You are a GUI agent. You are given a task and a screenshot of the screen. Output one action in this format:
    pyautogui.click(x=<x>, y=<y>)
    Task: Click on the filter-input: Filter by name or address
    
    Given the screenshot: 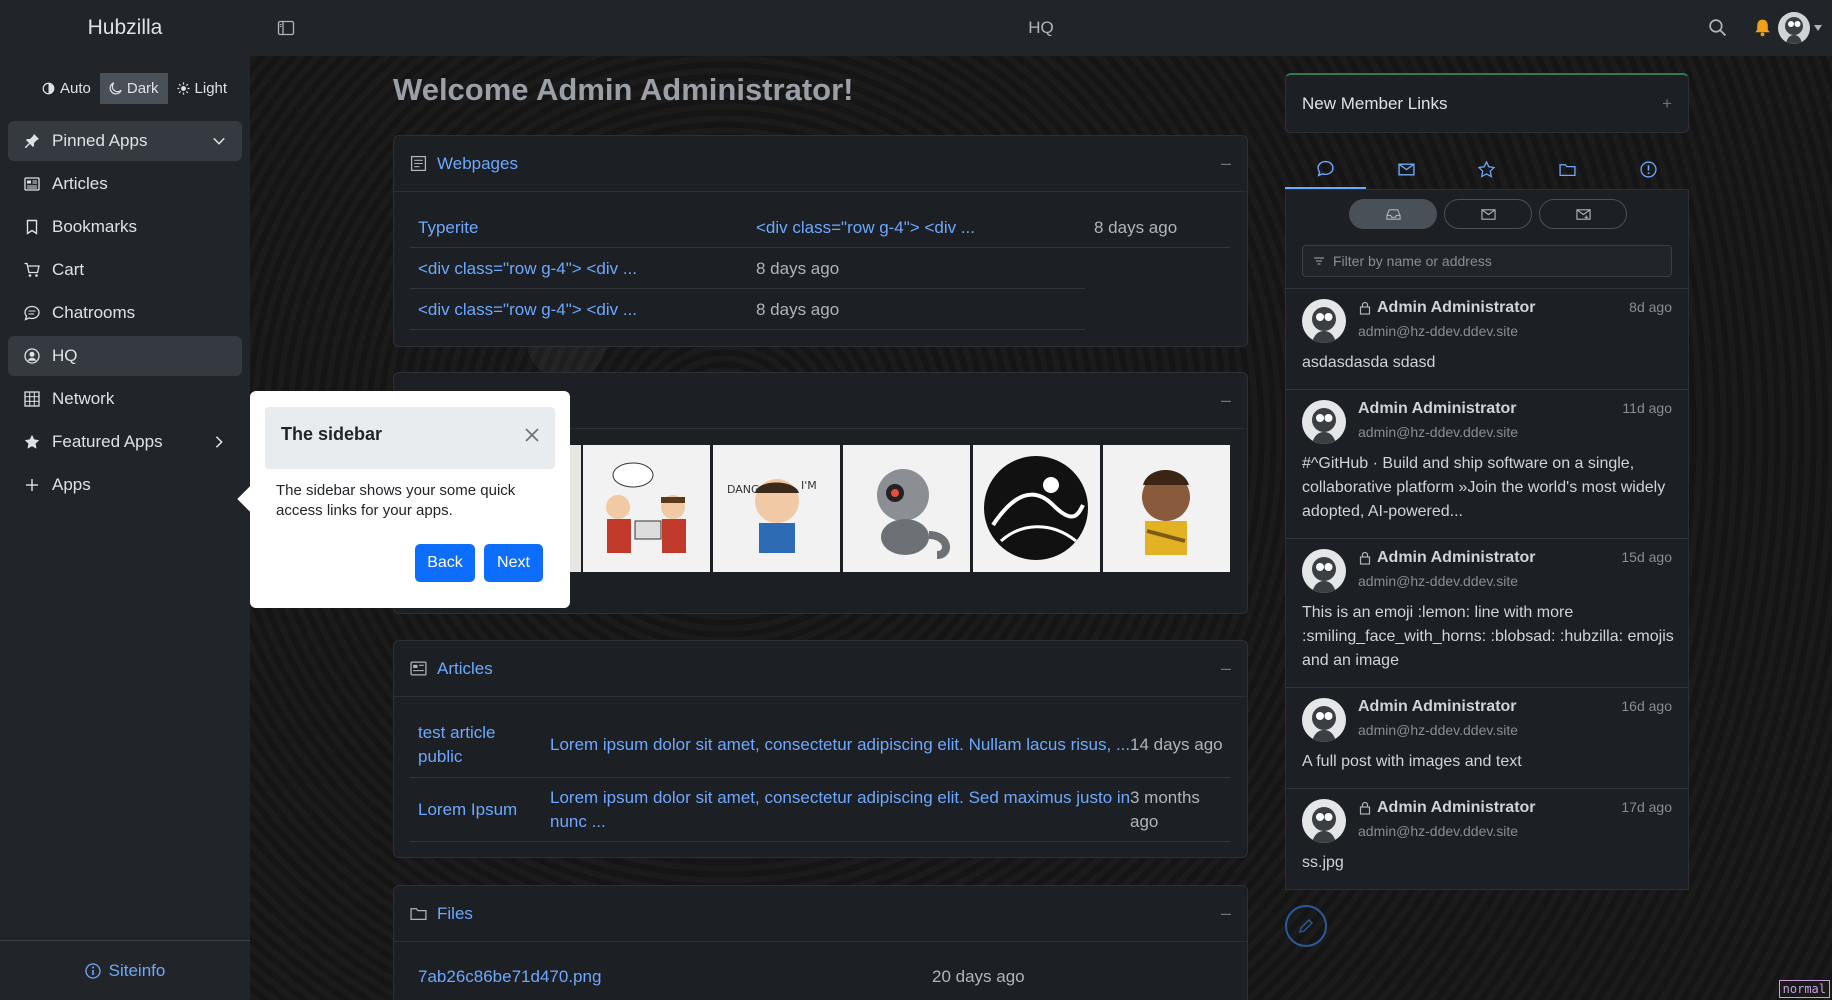 What is the action you would take?
    pyautogui.click(x=1487, y=261)
    